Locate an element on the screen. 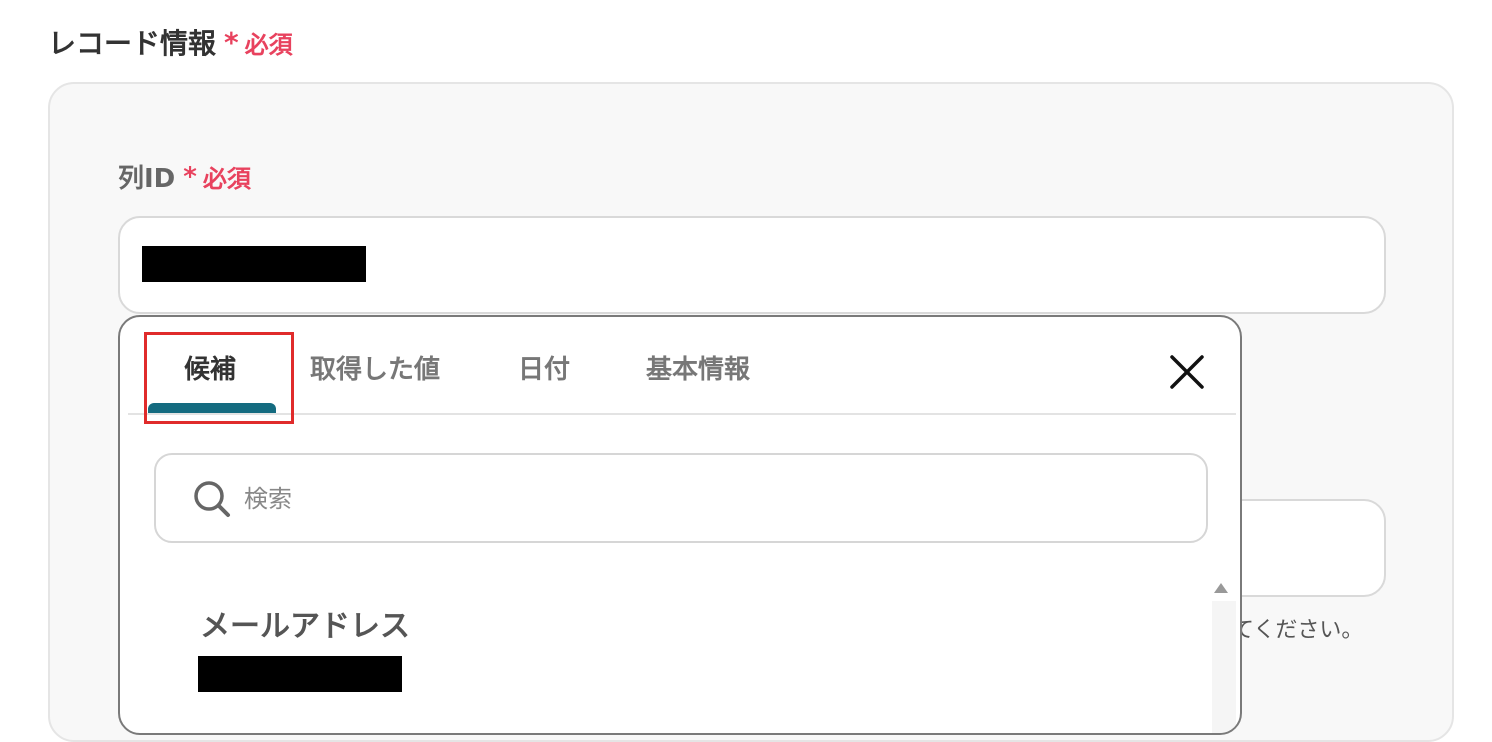  search-input is located at coordinates (694, 499).